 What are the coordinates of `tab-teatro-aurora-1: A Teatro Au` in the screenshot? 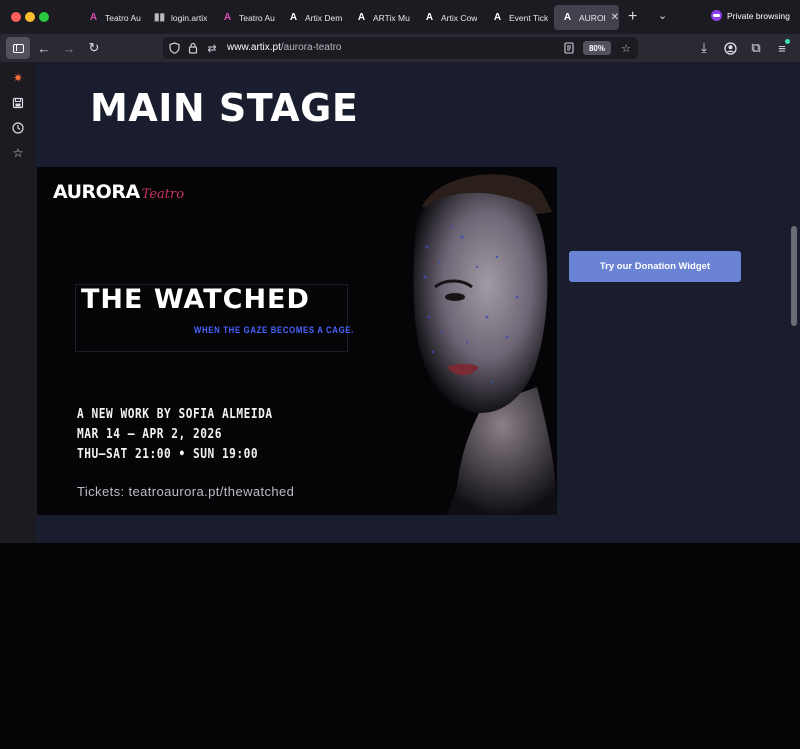 It's located at (113, 17).